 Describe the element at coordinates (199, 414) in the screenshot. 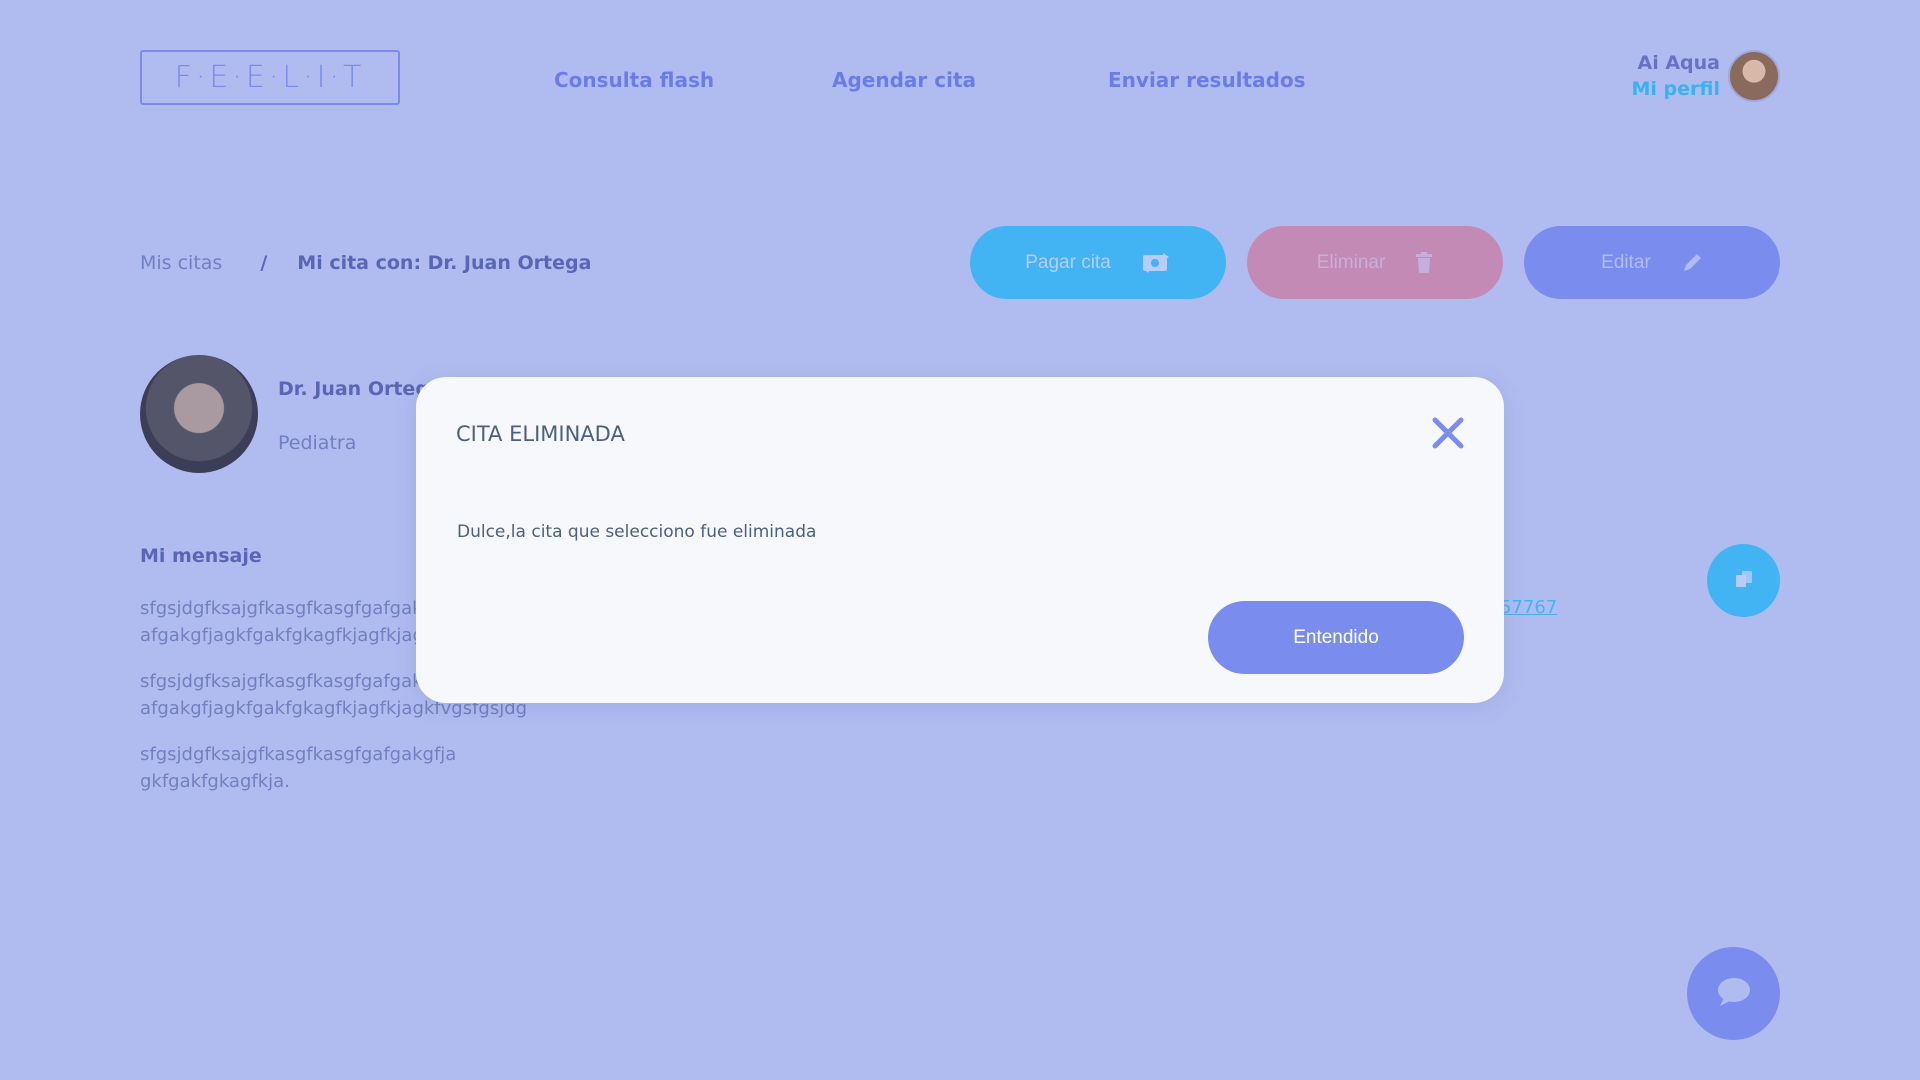

I see `doctor-avatar` at that location.